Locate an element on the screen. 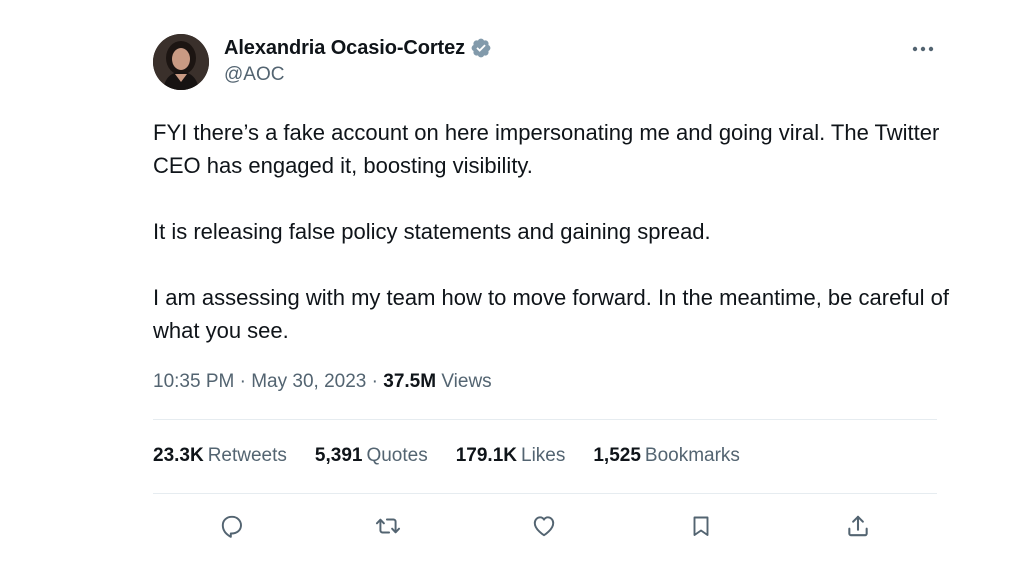 Image resolution: width=1024 pixels, height=576 pixels. avatar is located at coordinates (181, 62).